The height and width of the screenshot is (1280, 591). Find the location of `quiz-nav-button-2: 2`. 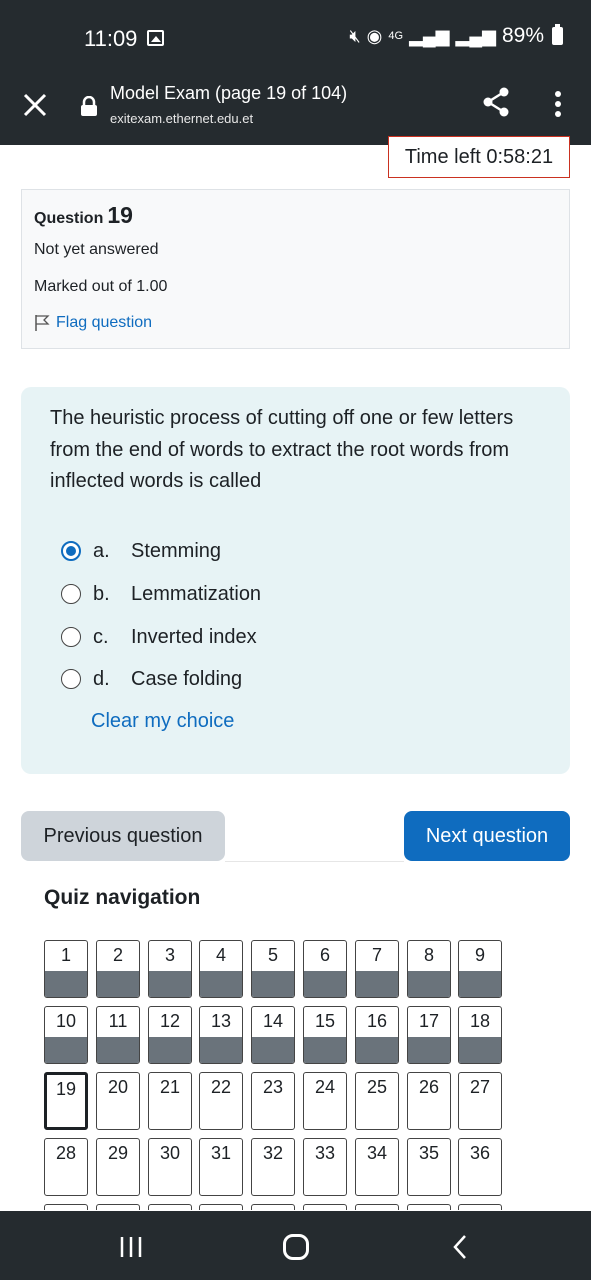

quiz-nav-button-2: 2 is located at coordinates (118, 969).